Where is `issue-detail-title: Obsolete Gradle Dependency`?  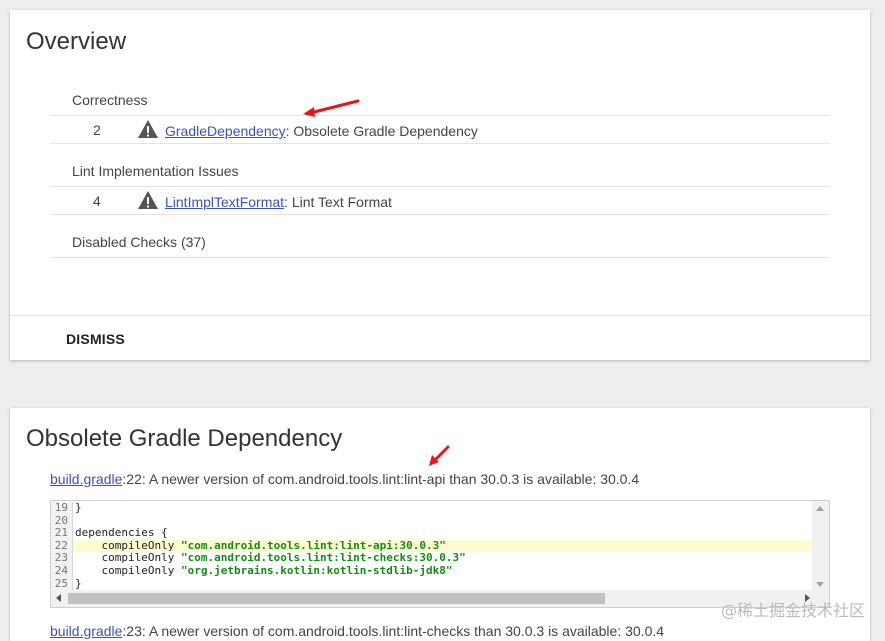
issue-detail-title: Obsolete Gradle Dependency is located at coordinates (184, 438).